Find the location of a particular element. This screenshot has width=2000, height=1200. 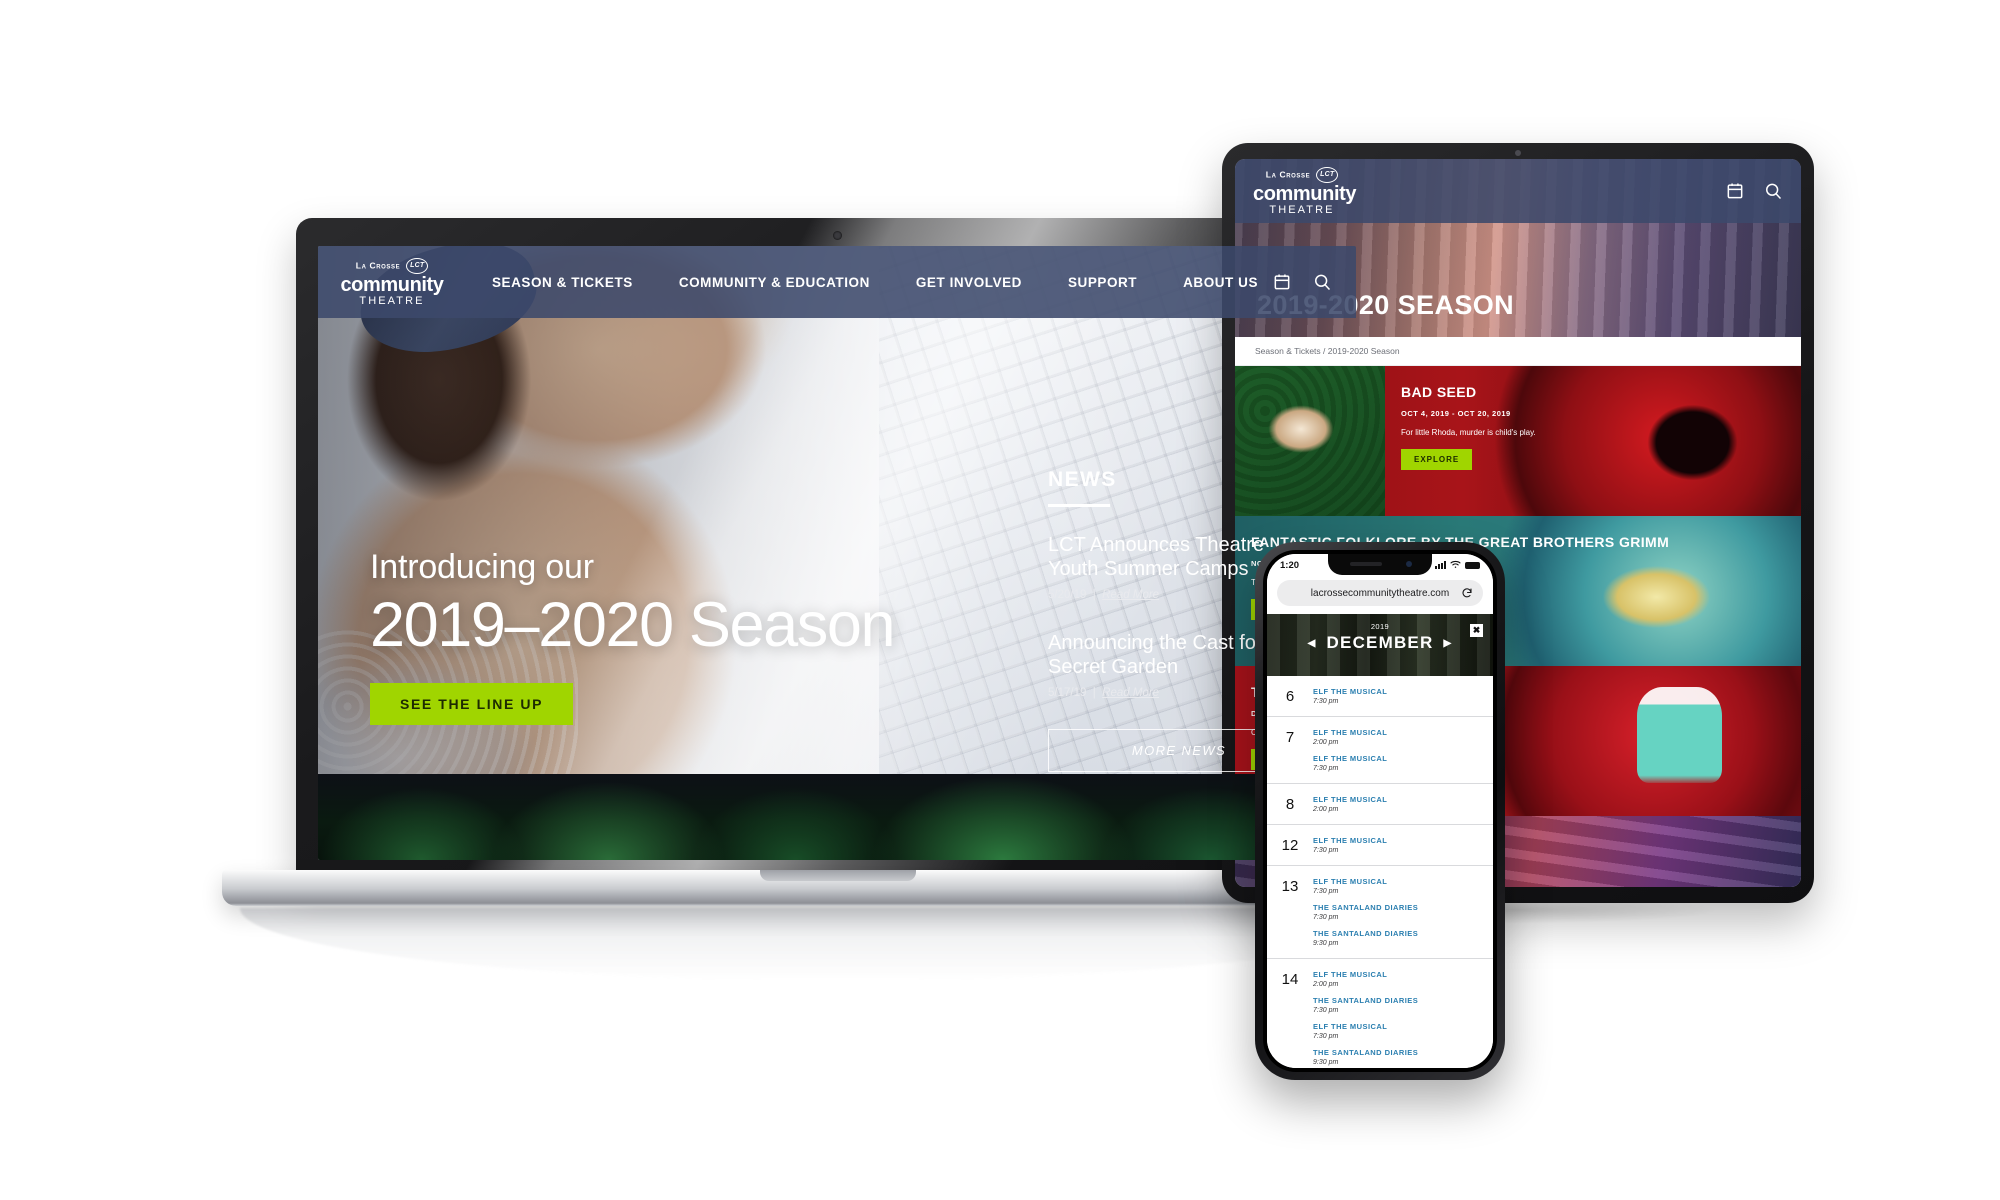

logo-line-1: La Crosse is located at coordinates (378, 264).